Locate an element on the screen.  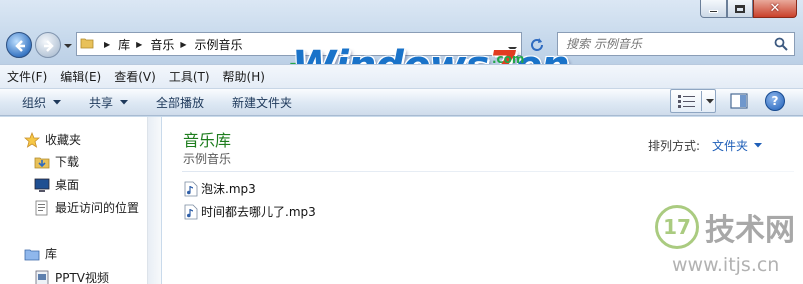
arrow-left-icon is located at coordinates (20, 46).